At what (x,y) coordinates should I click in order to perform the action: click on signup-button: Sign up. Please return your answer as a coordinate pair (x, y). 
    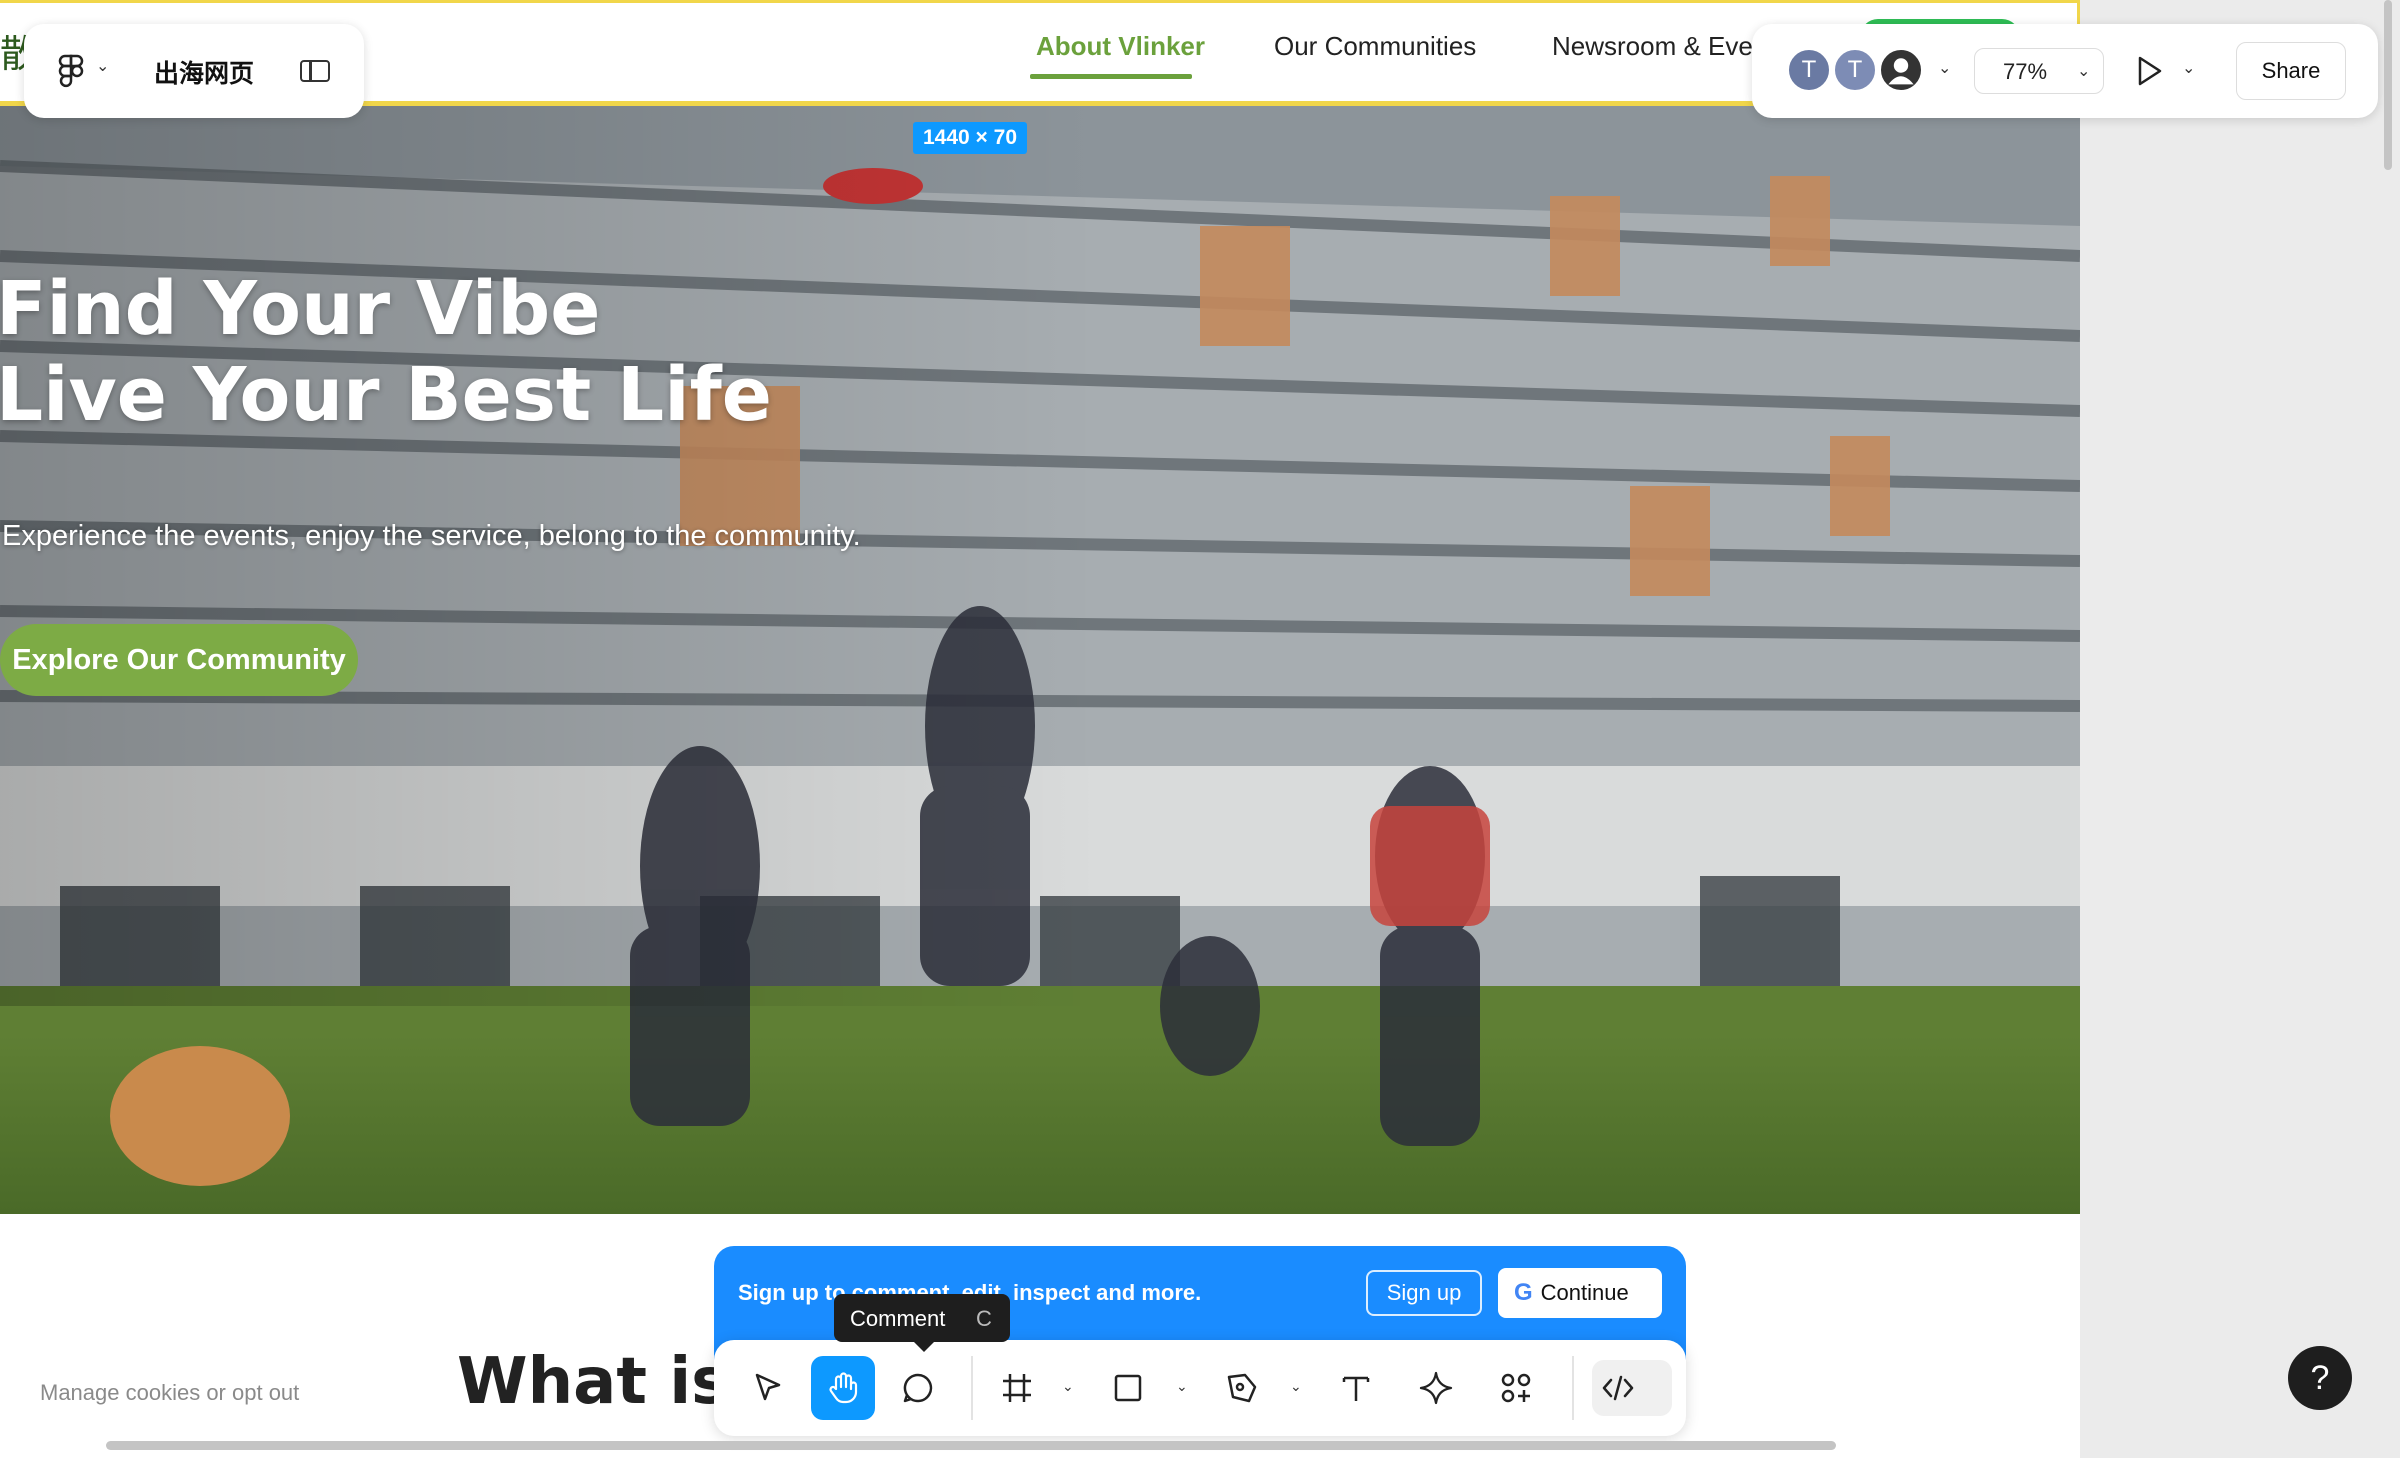
    Looking at the image, I should click on (1424, 1293).